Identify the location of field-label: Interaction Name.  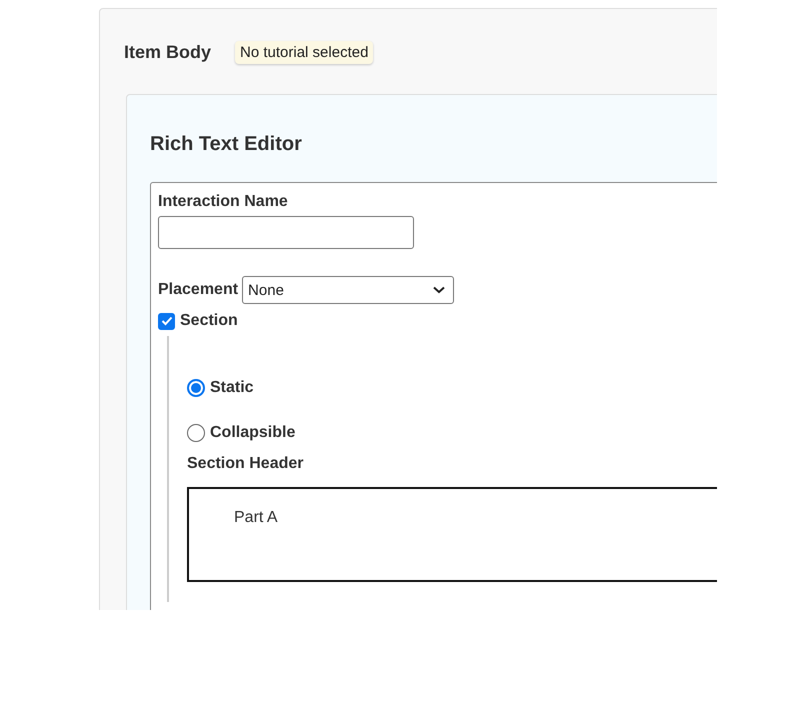
(223, 202).